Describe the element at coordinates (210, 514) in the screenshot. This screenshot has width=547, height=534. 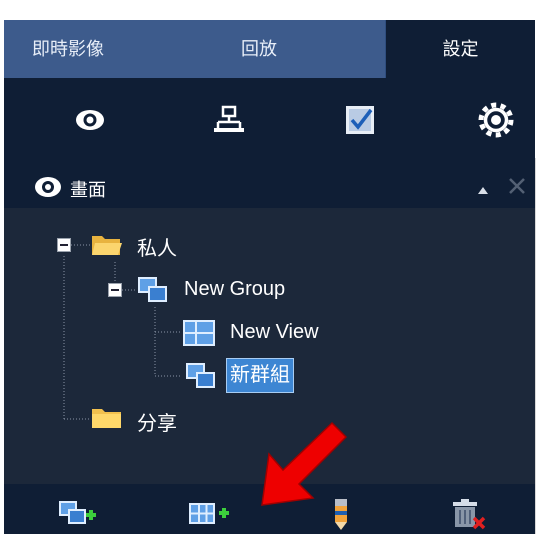
I see `add-view-icon` at that location.